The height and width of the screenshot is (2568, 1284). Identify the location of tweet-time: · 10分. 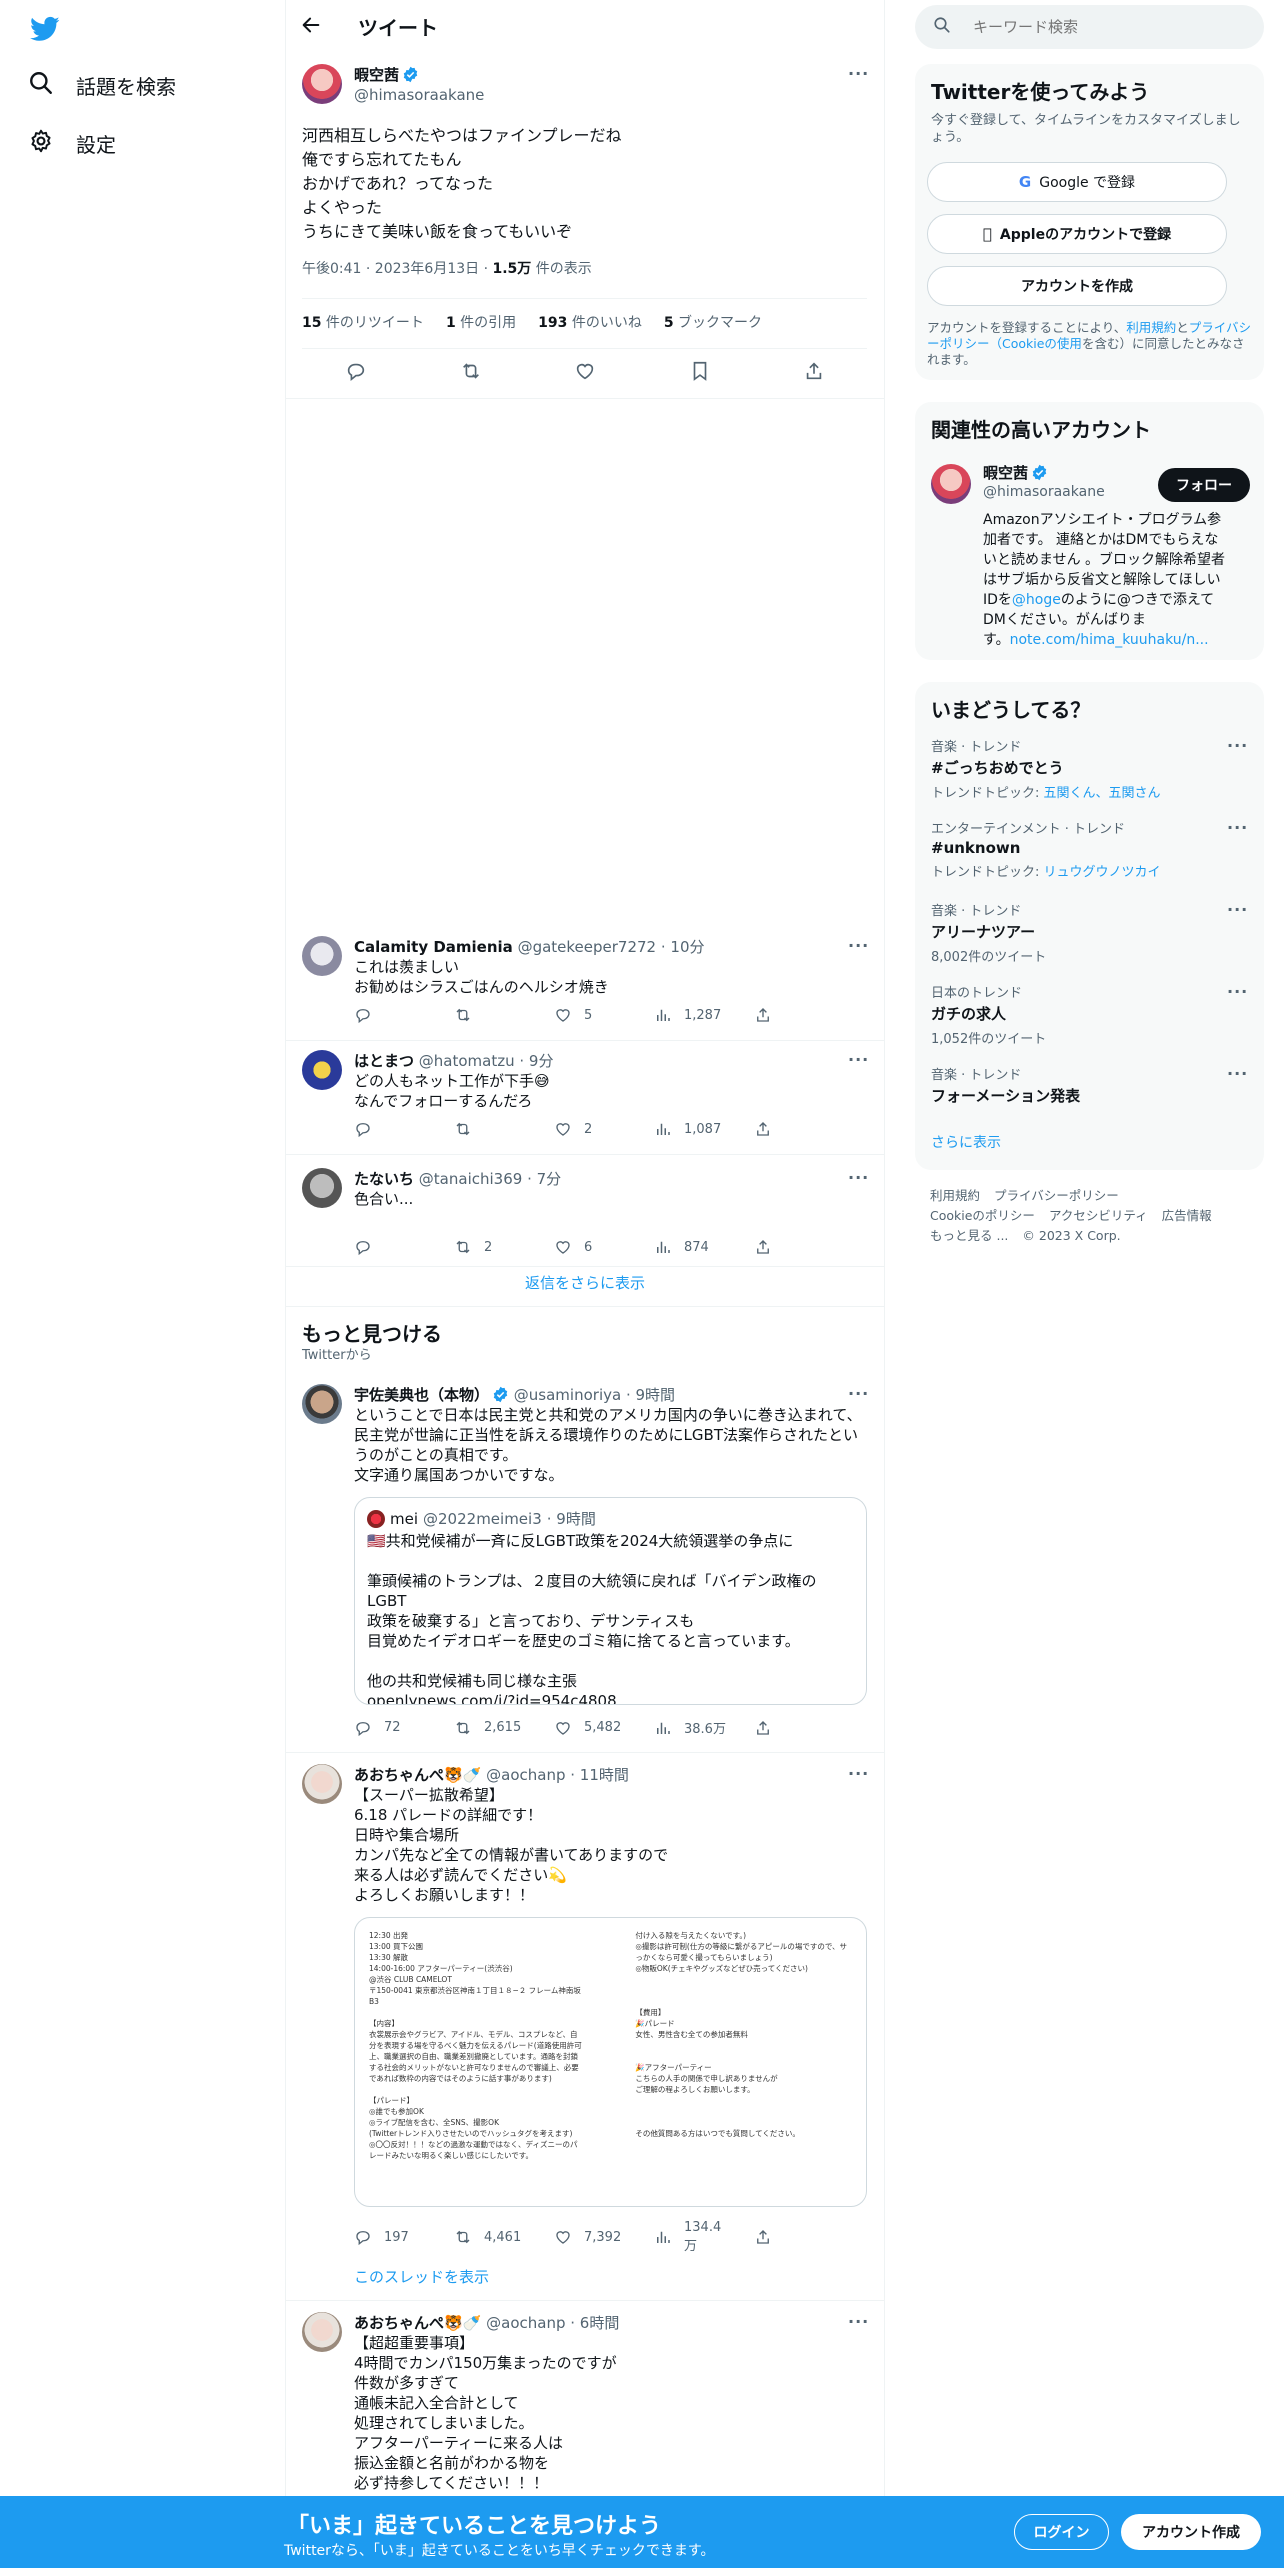
(680, 947).